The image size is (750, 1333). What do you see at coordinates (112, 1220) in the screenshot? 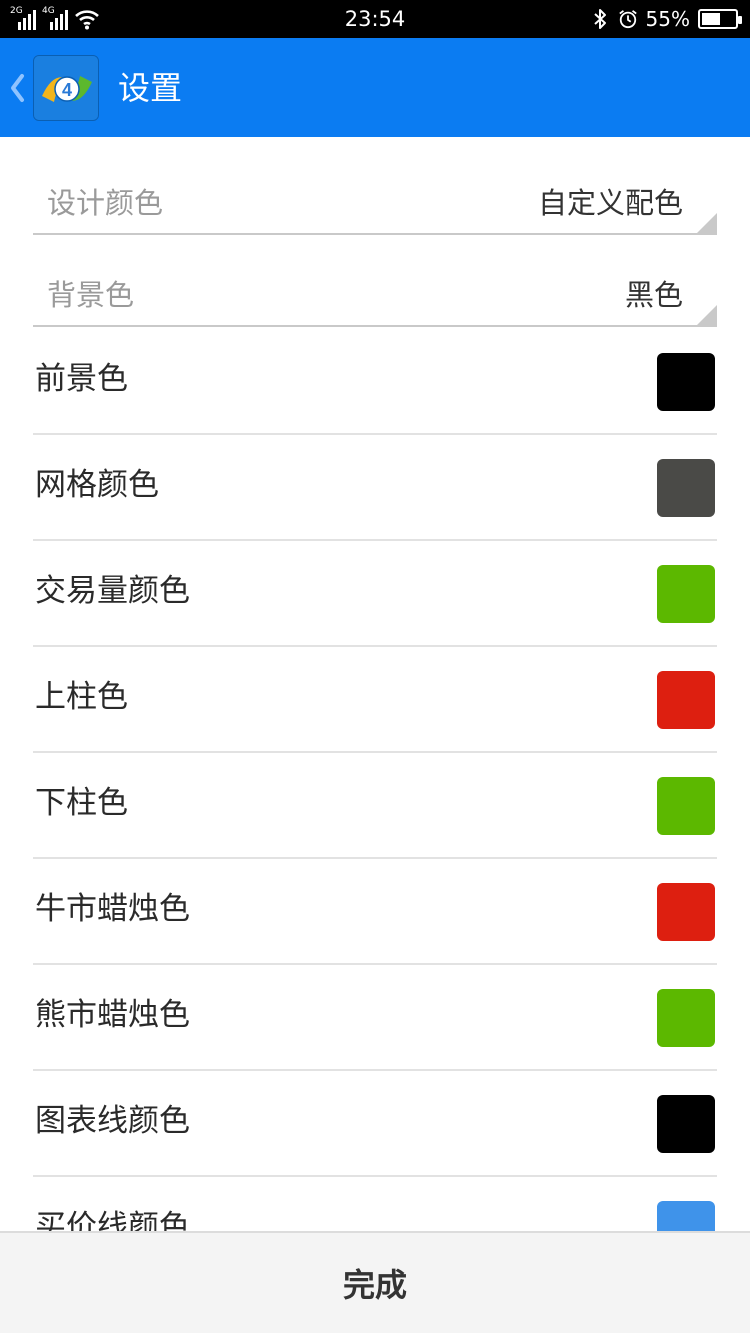
I see `color-row-label: 买价线颜色` at bounding box center [112, 1220].